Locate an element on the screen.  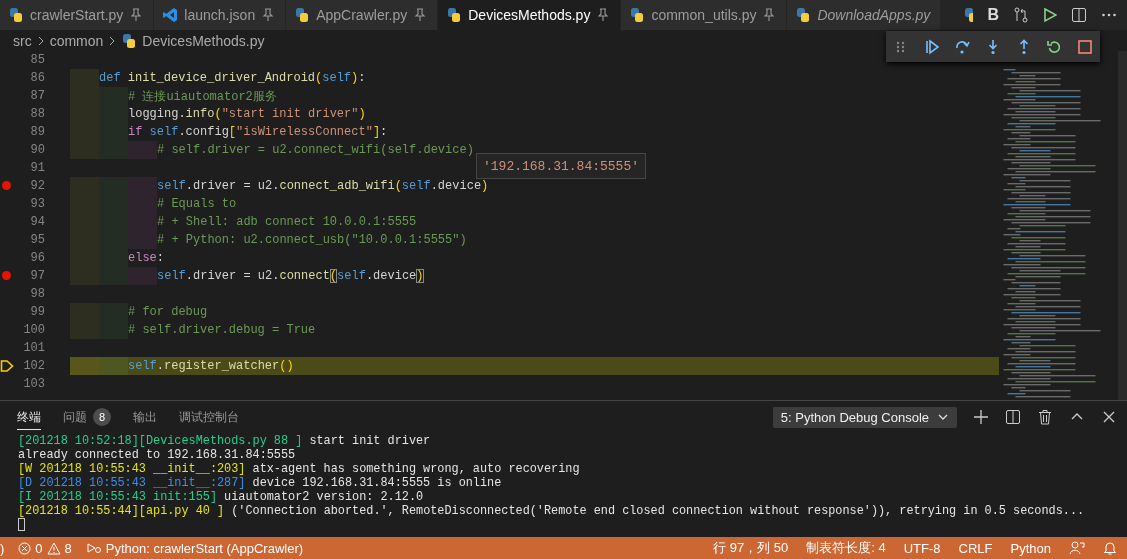
line-number: 92 is located at coordinates (37, 186).